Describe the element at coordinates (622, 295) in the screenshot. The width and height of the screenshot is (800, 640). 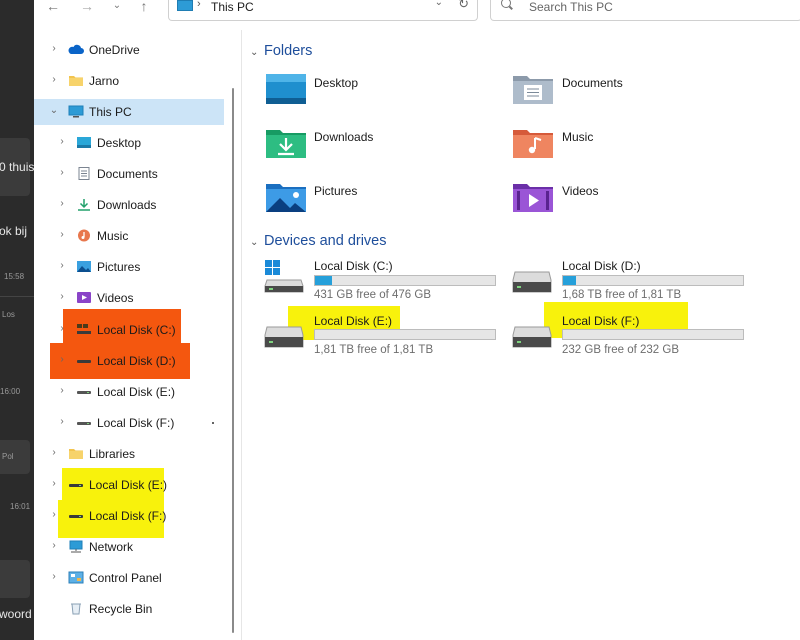
I see `drive-free-space: 1,68 TB free of 1,81 TB` at that location.